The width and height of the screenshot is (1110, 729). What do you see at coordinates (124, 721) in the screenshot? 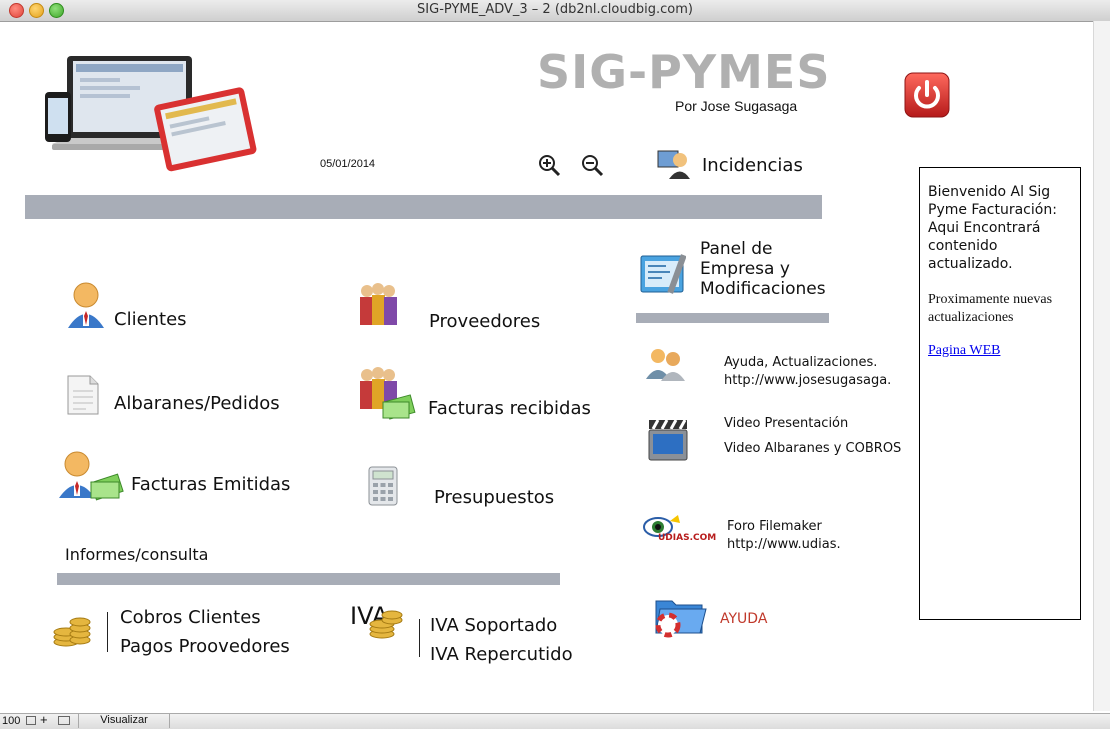
I see `mode-selector: Visualizar` at bounding box center [124, 721].